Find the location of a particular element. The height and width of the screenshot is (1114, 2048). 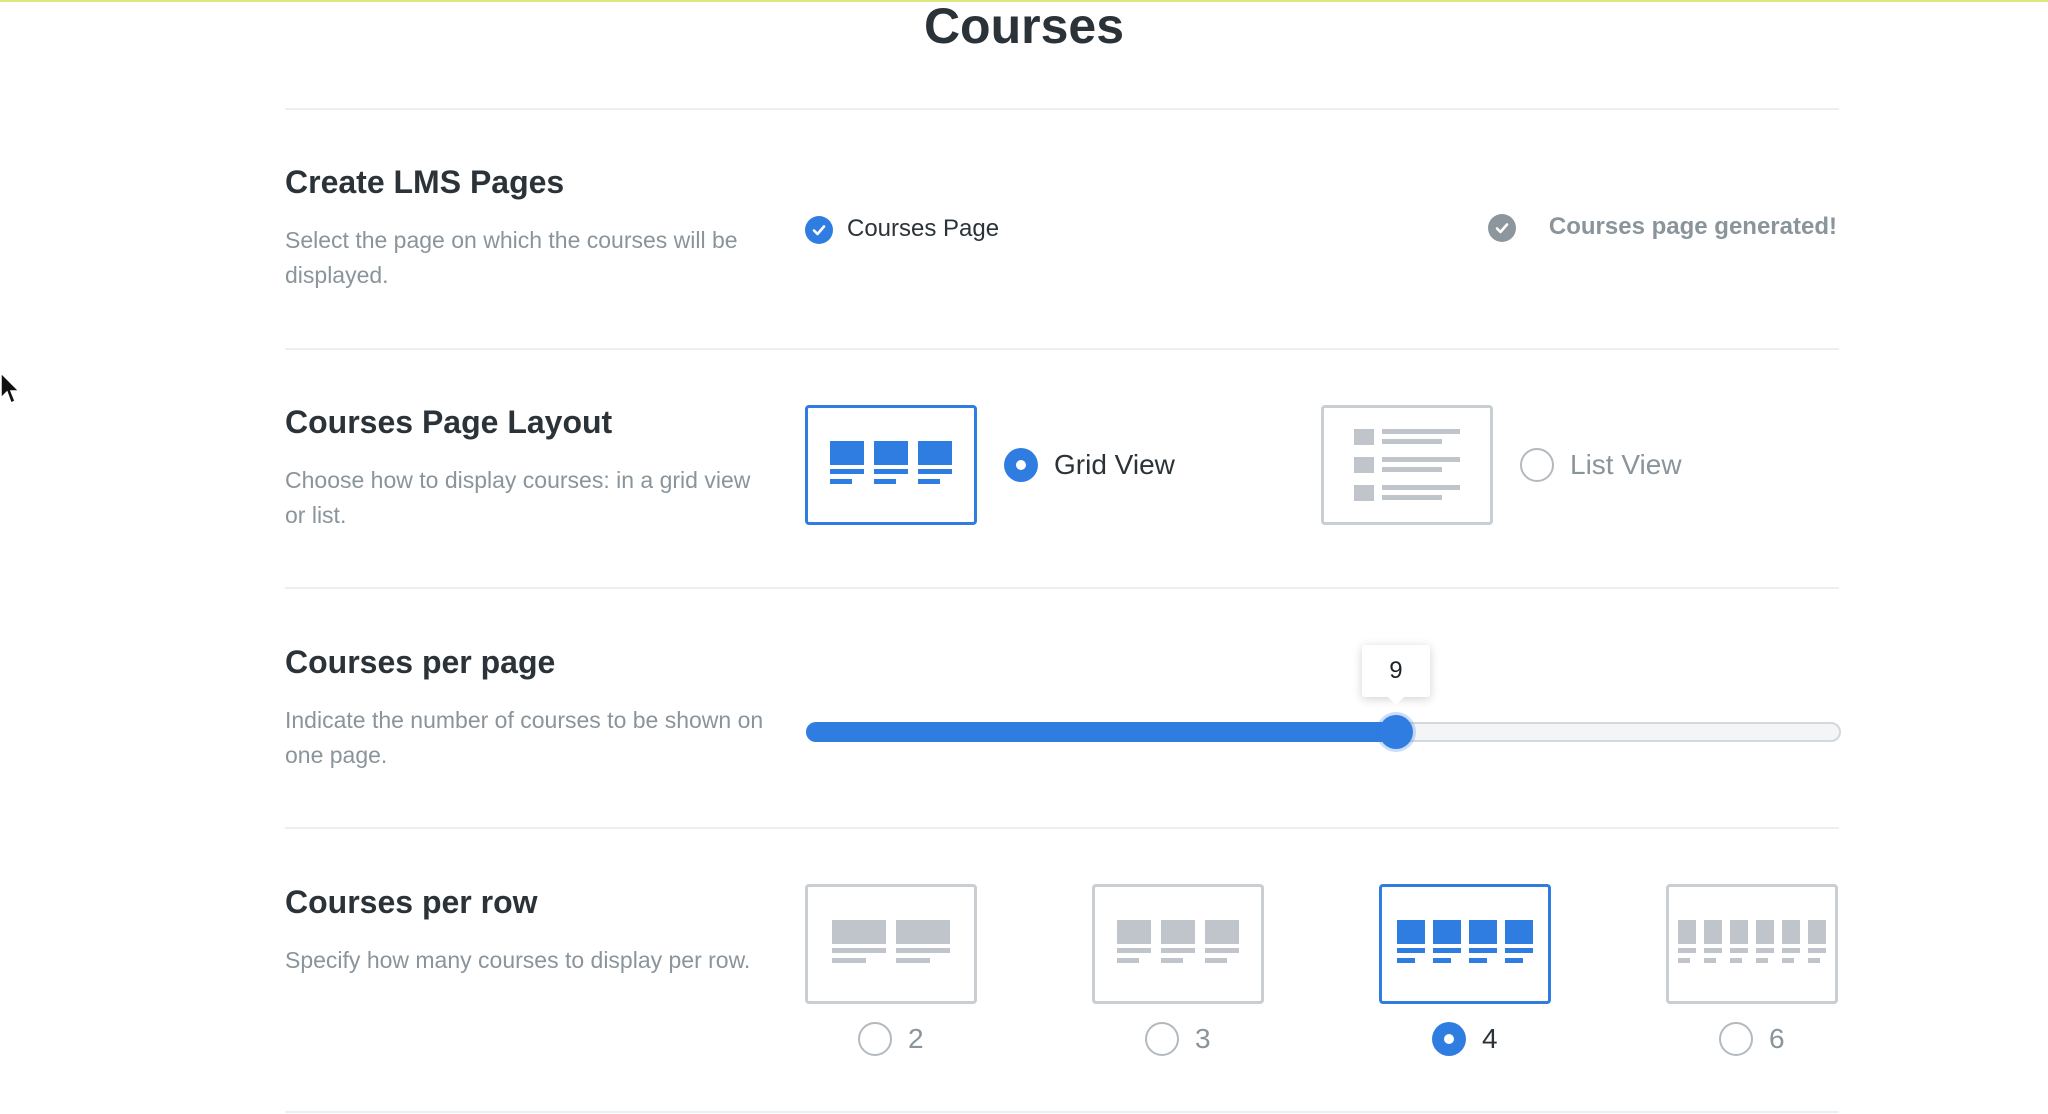

per-row-6-card is located at coordinates (1752, 944).